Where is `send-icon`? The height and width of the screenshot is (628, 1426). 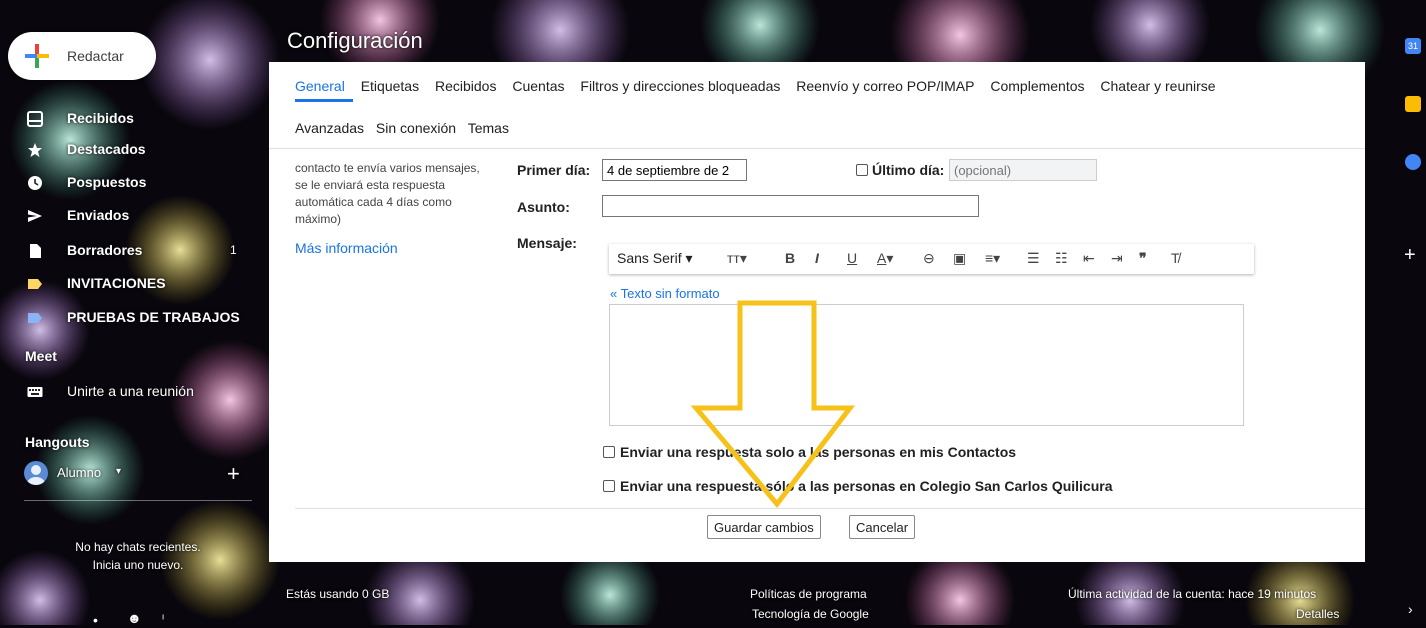
send-icon is located at coordinates (35, 216).